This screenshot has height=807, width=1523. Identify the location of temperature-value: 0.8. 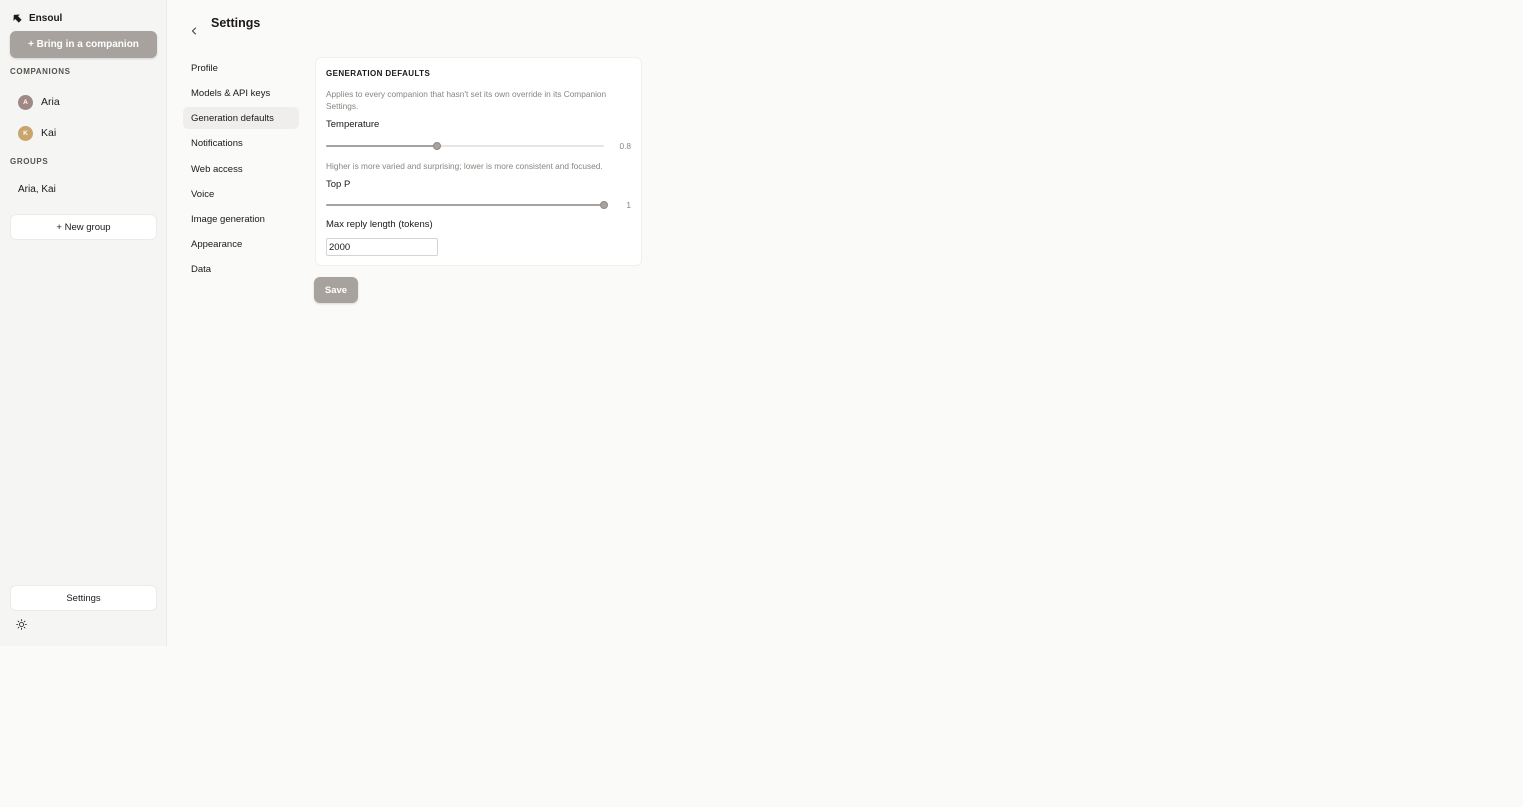
(625, 146).